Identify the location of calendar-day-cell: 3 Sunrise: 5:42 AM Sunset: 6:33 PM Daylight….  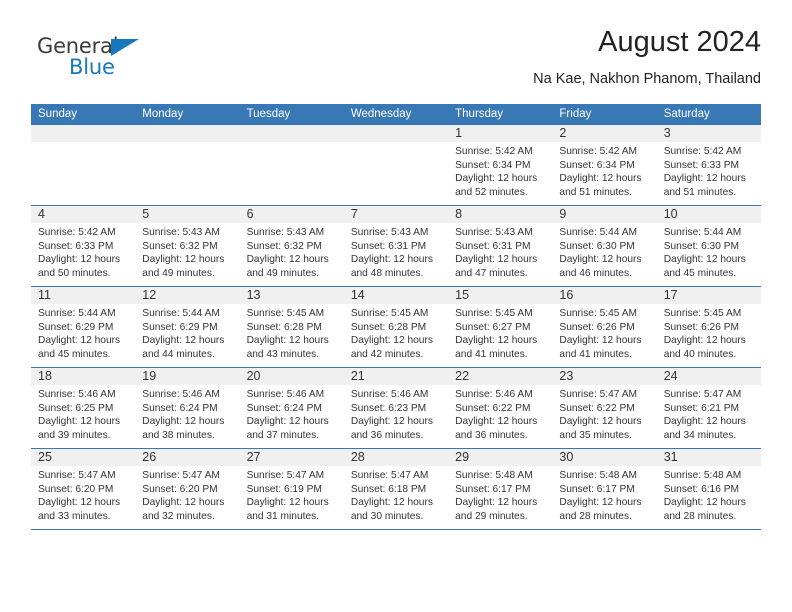
(708, 165).